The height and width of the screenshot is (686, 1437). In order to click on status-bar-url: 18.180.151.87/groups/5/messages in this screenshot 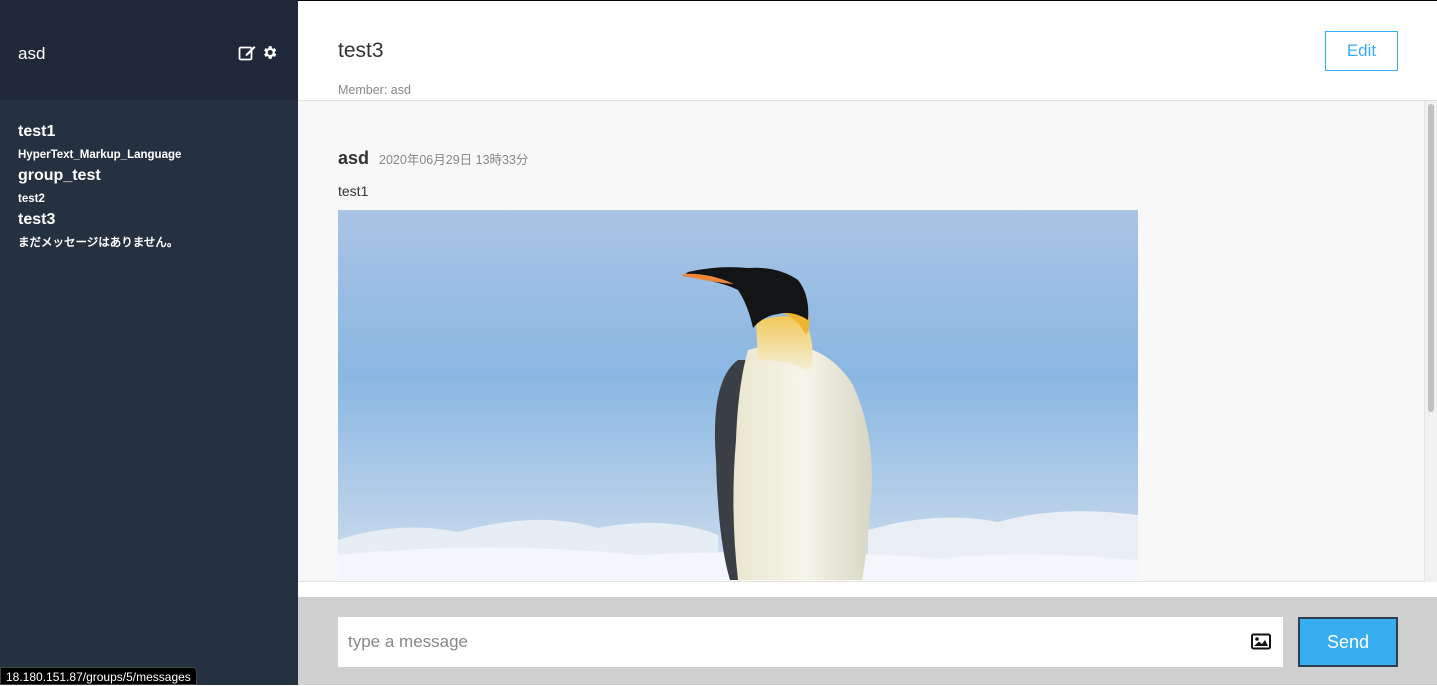, I will do `click(98, 676)`.